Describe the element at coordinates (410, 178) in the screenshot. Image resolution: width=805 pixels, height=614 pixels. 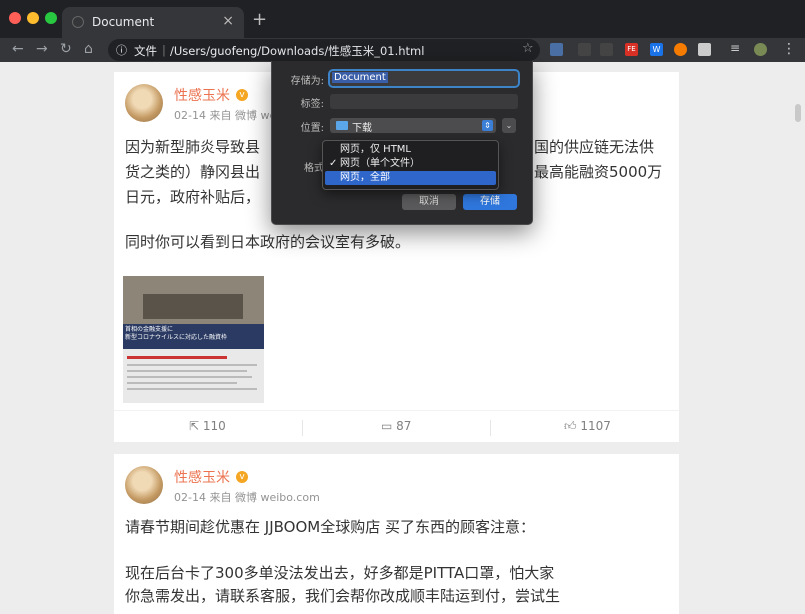
I see `format-option-complete: 网页，全部` at that location.